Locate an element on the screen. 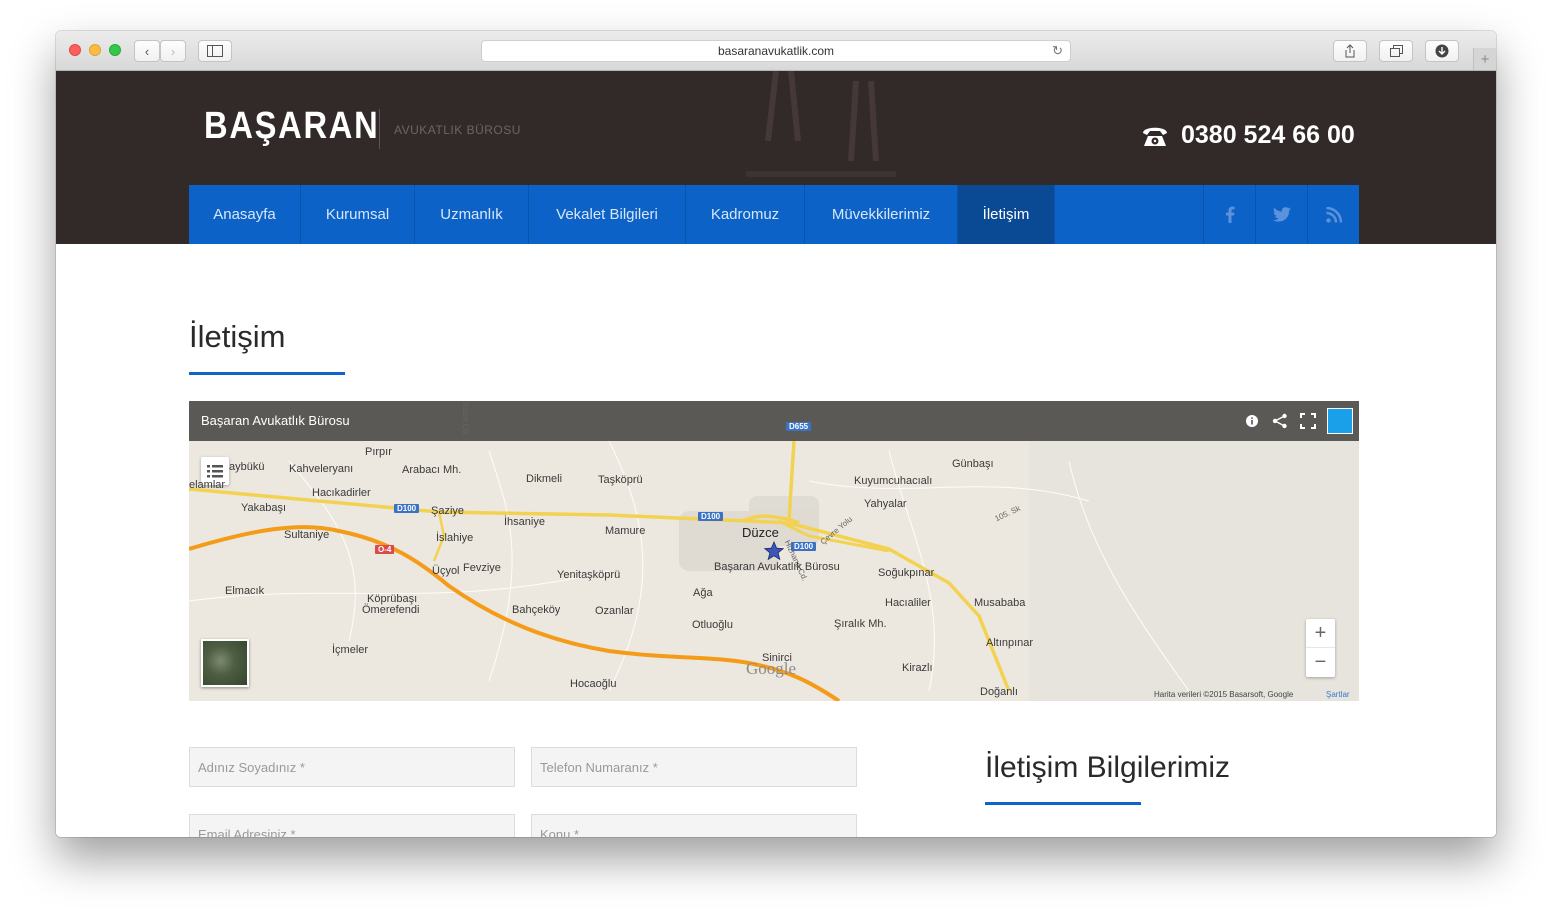  url-text: basaranavukatlik.com is located at coordinates (776, 51).